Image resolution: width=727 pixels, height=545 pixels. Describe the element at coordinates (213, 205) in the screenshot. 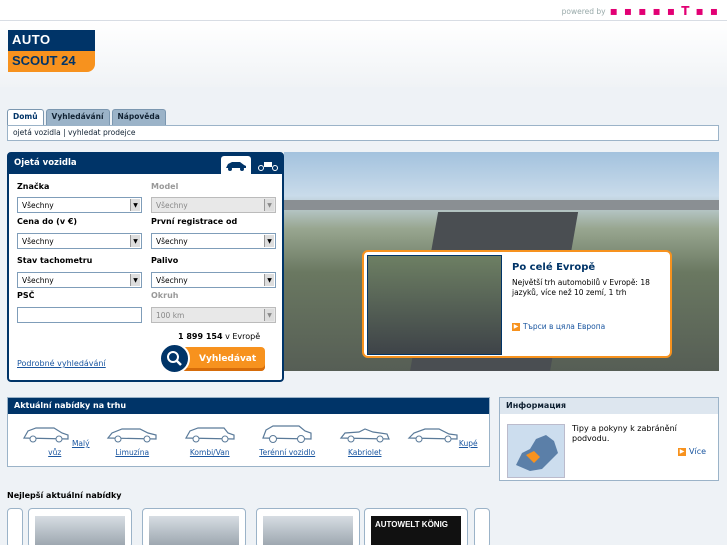

I see `model-select: Všechny ▼` at that location.